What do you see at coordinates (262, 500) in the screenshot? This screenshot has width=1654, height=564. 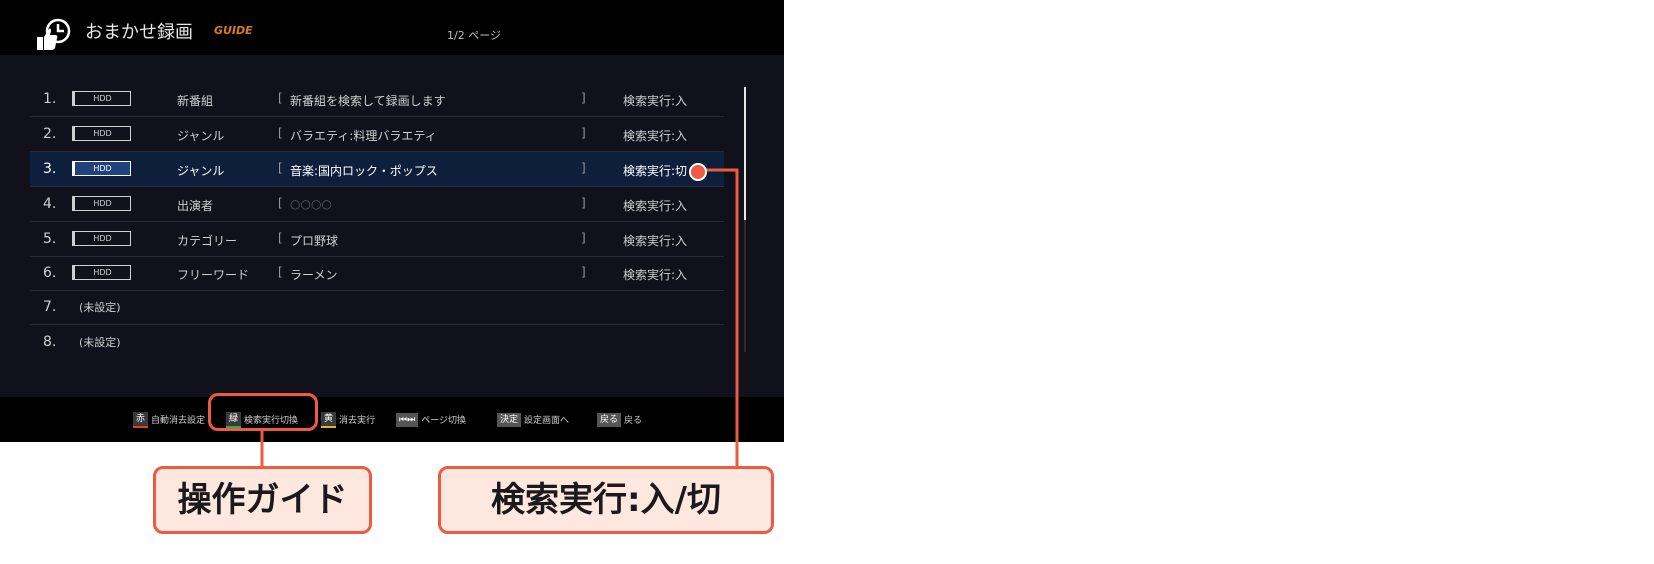 I see `callout-operation-guide: 操作ガイド` at bounding box center [262, 500].